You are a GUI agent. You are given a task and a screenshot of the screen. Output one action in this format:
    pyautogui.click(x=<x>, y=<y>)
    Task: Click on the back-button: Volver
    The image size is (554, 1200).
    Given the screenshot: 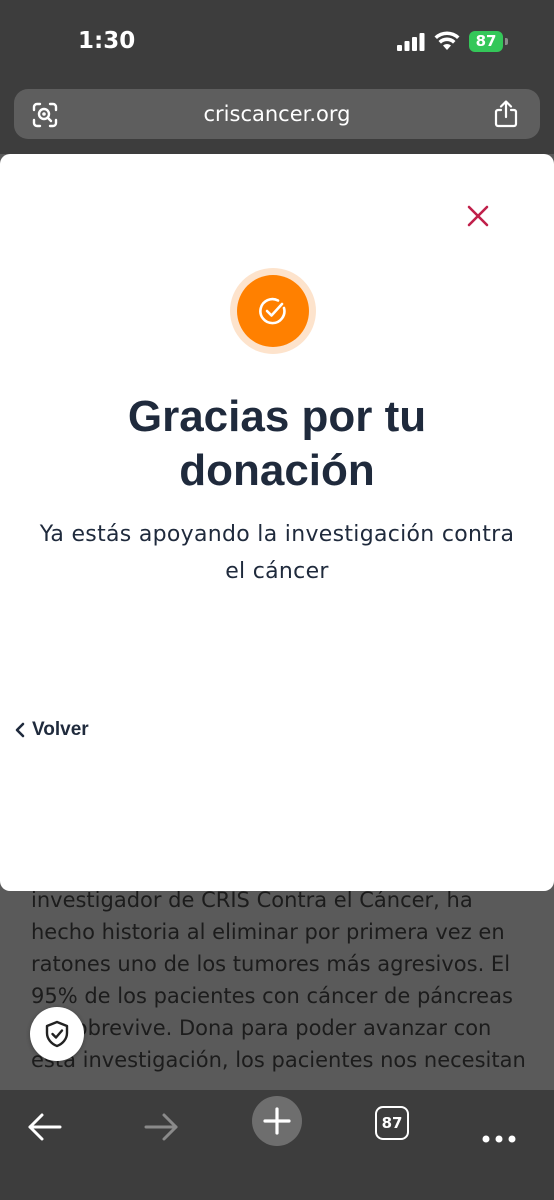 What is the action you would take?
    pyautogui.click(x=51, y=730)
    